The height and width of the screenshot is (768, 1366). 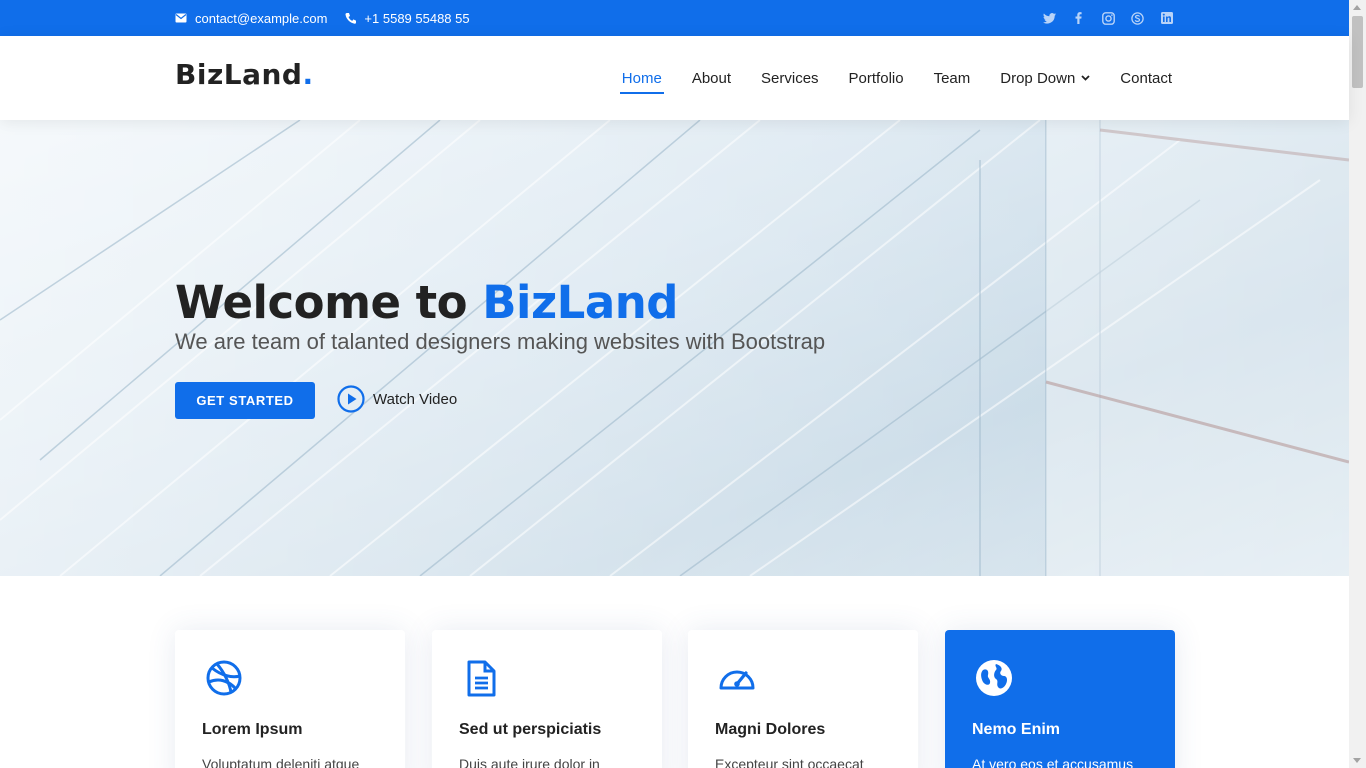 I want to click on phone-item: +1 5589 55488 55, so click(x=407, y=18).